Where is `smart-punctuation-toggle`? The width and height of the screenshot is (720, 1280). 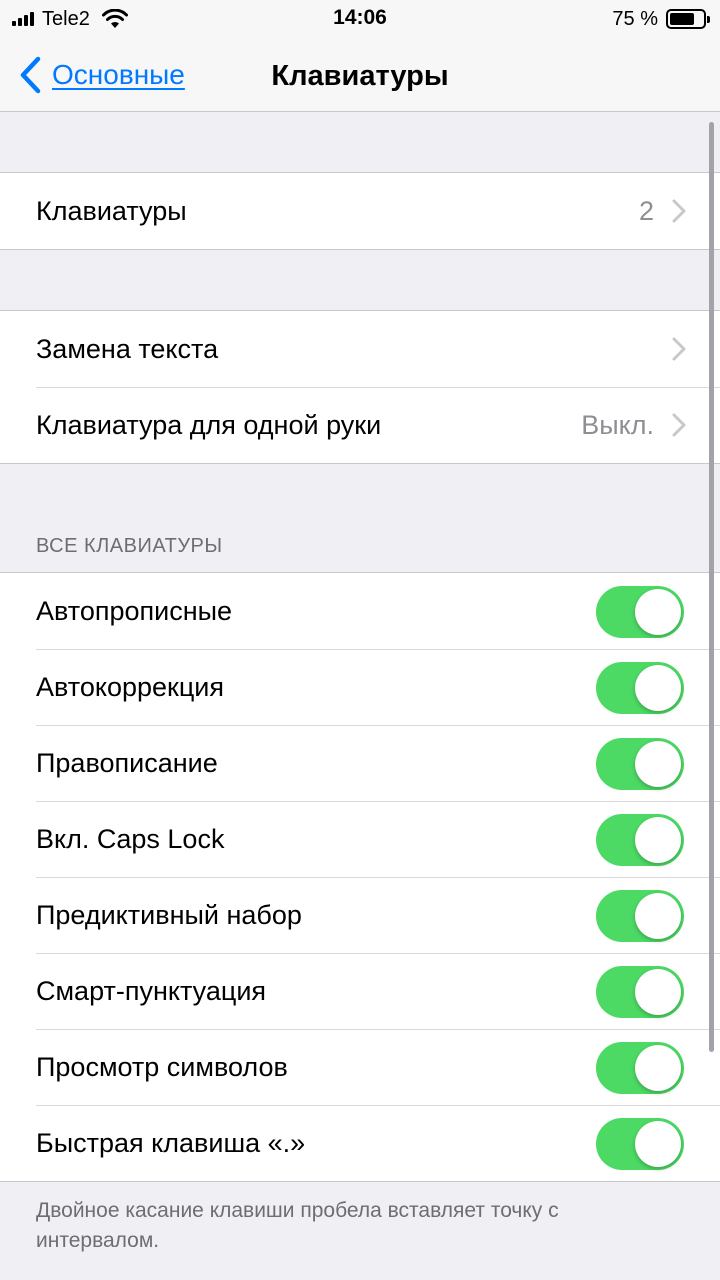 smart-punctuation-toggle is located at coordinates (640, 992).